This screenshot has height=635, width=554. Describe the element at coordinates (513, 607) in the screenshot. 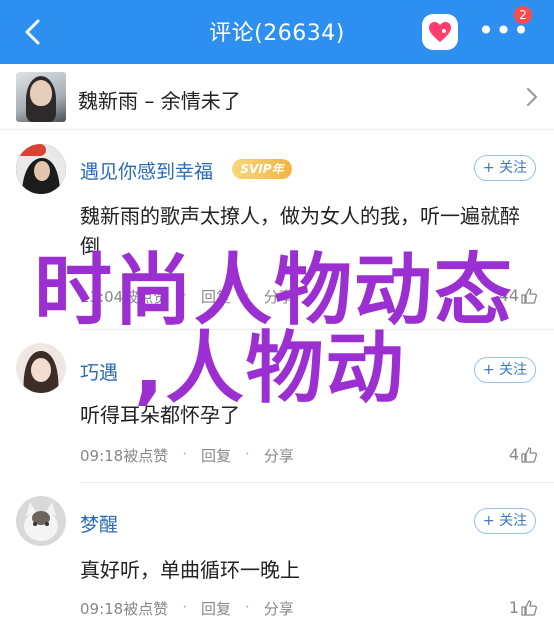

I see `like-count: 1` at that location.